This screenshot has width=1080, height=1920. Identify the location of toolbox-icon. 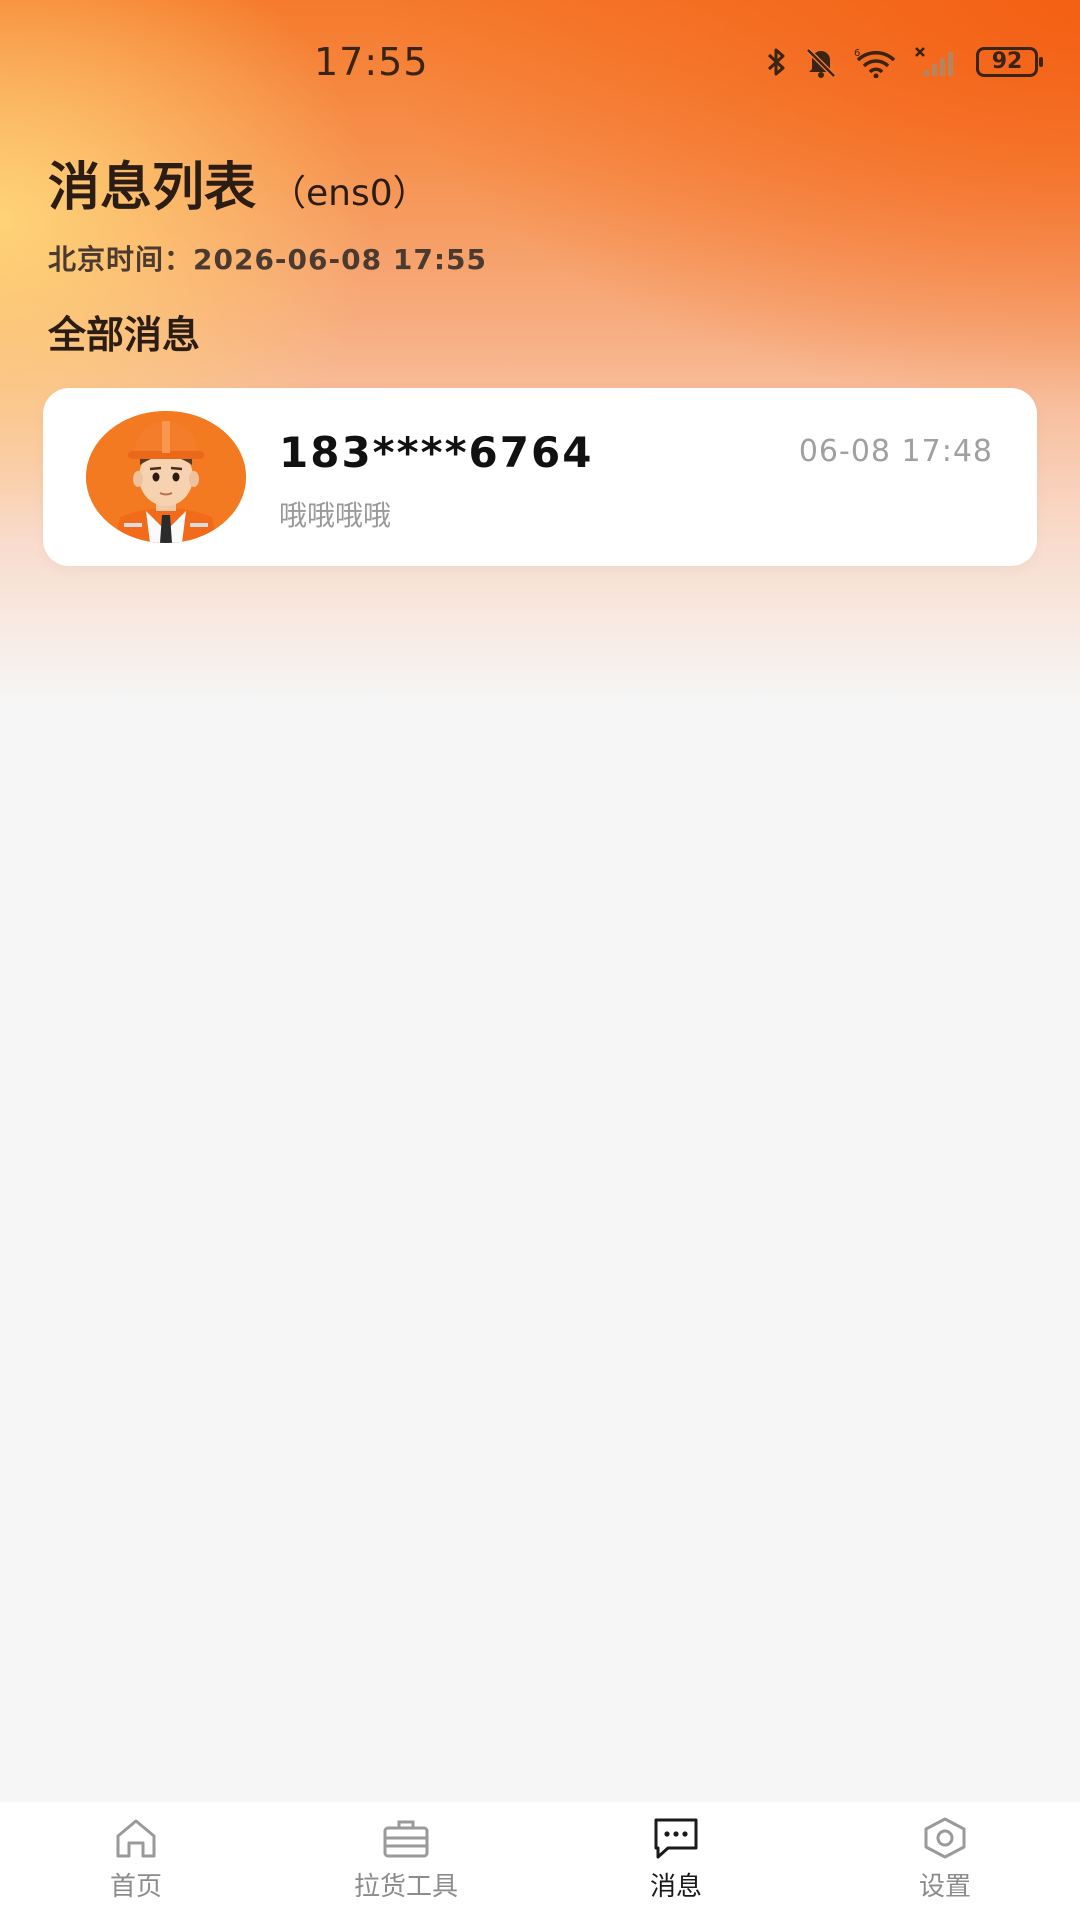
(406, 1839).